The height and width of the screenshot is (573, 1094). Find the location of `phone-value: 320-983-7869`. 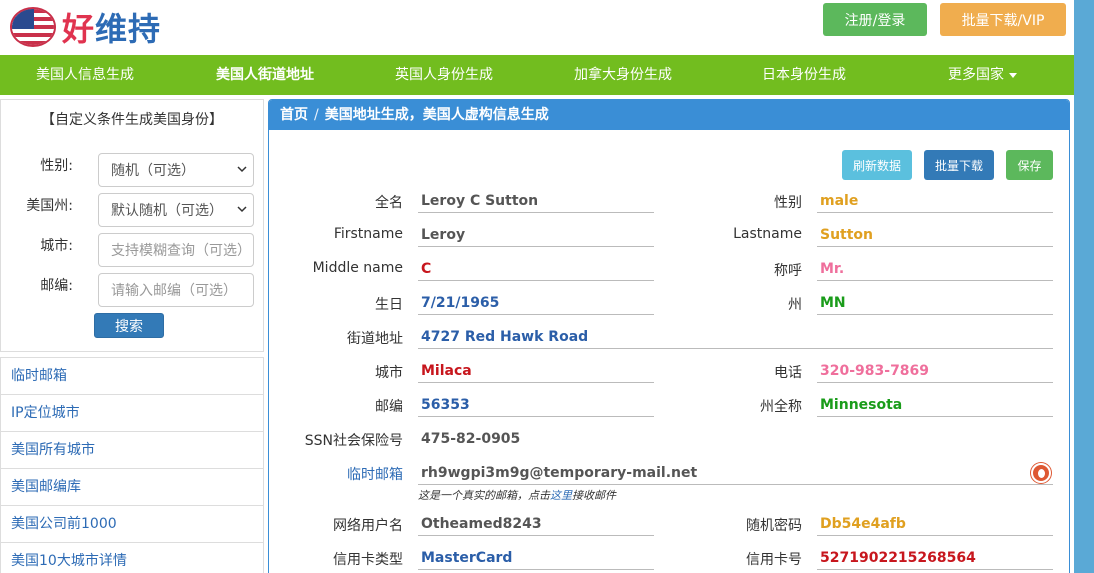

phone-value: 320-983-7869 is located at coordinates (935, 371).